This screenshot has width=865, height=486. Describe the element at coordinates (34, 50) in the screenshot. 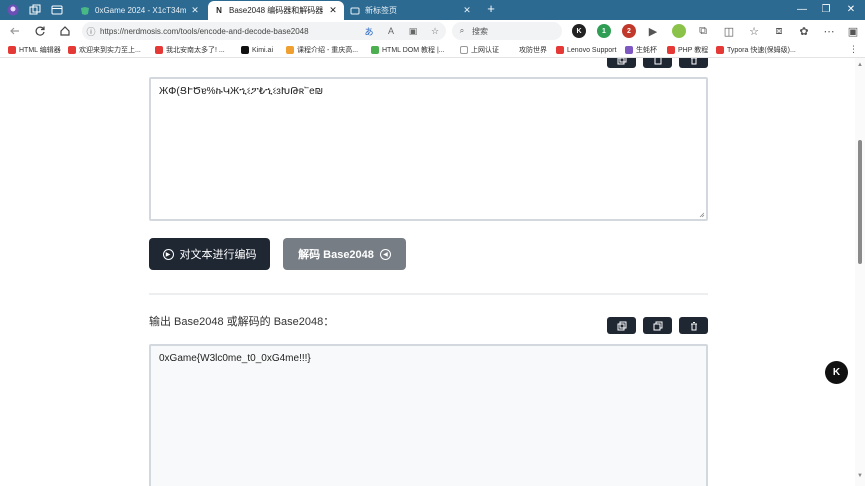

I see `bookmark-item: HTML 编辑器` at that location.